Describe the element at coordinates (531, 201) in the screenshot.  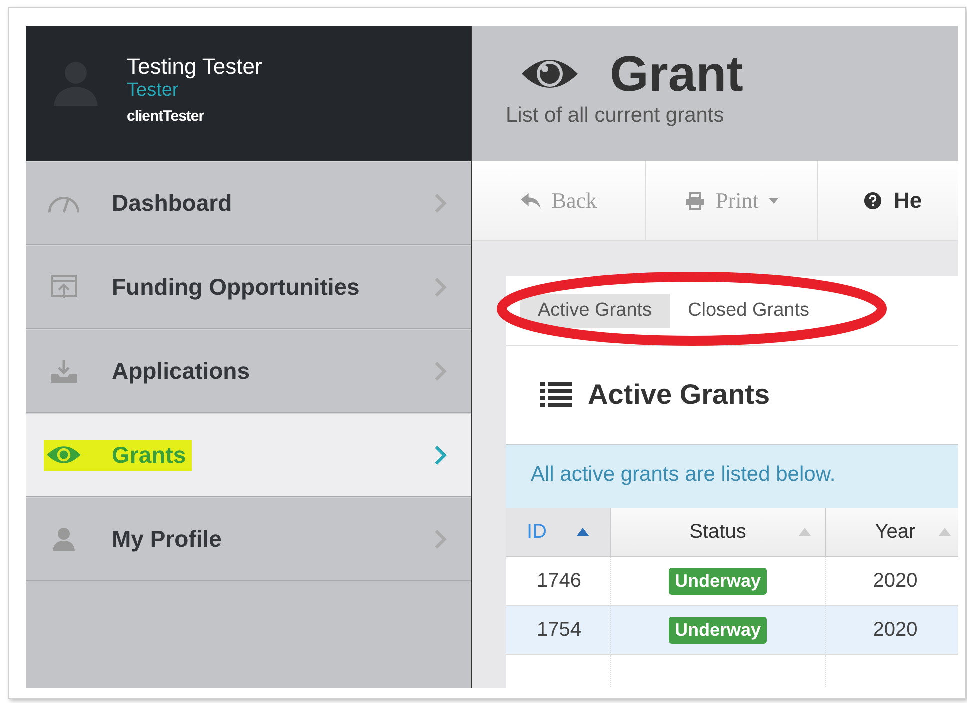
I see `reply-arrow-icon` at that location.